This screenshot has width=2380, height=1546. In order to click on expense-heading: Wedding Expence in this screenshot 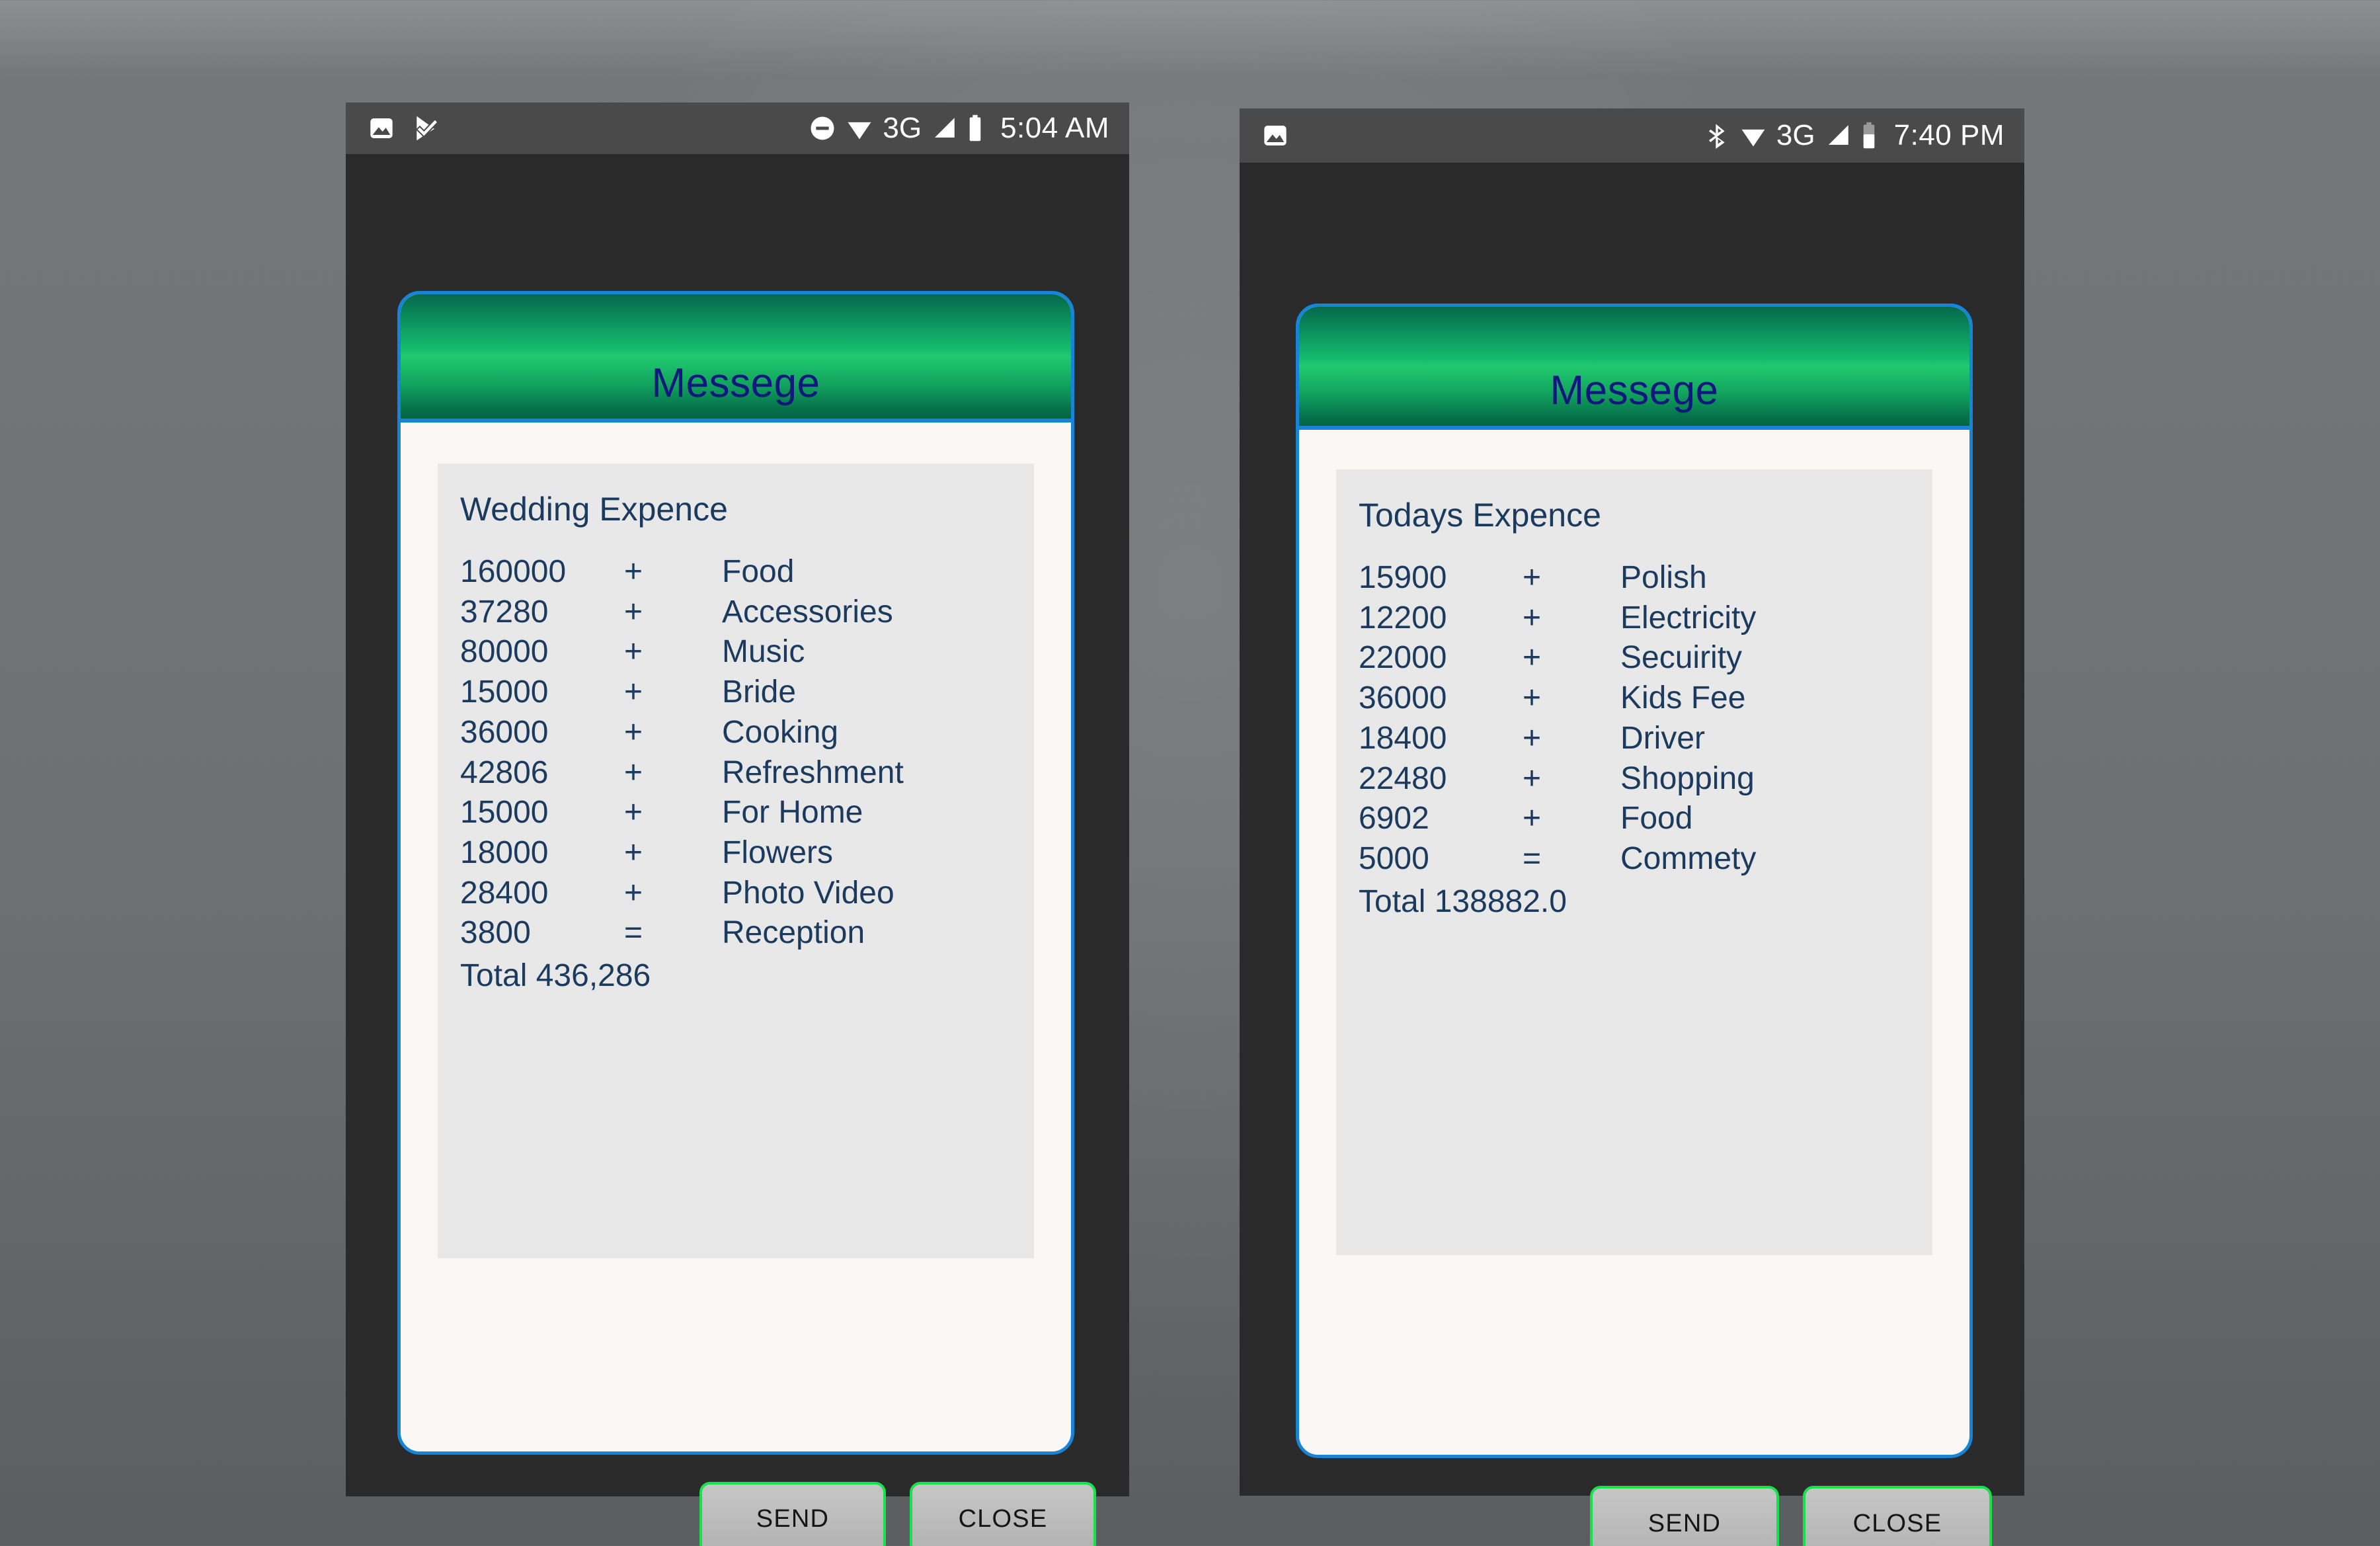, I will do `click(594, 509)`.